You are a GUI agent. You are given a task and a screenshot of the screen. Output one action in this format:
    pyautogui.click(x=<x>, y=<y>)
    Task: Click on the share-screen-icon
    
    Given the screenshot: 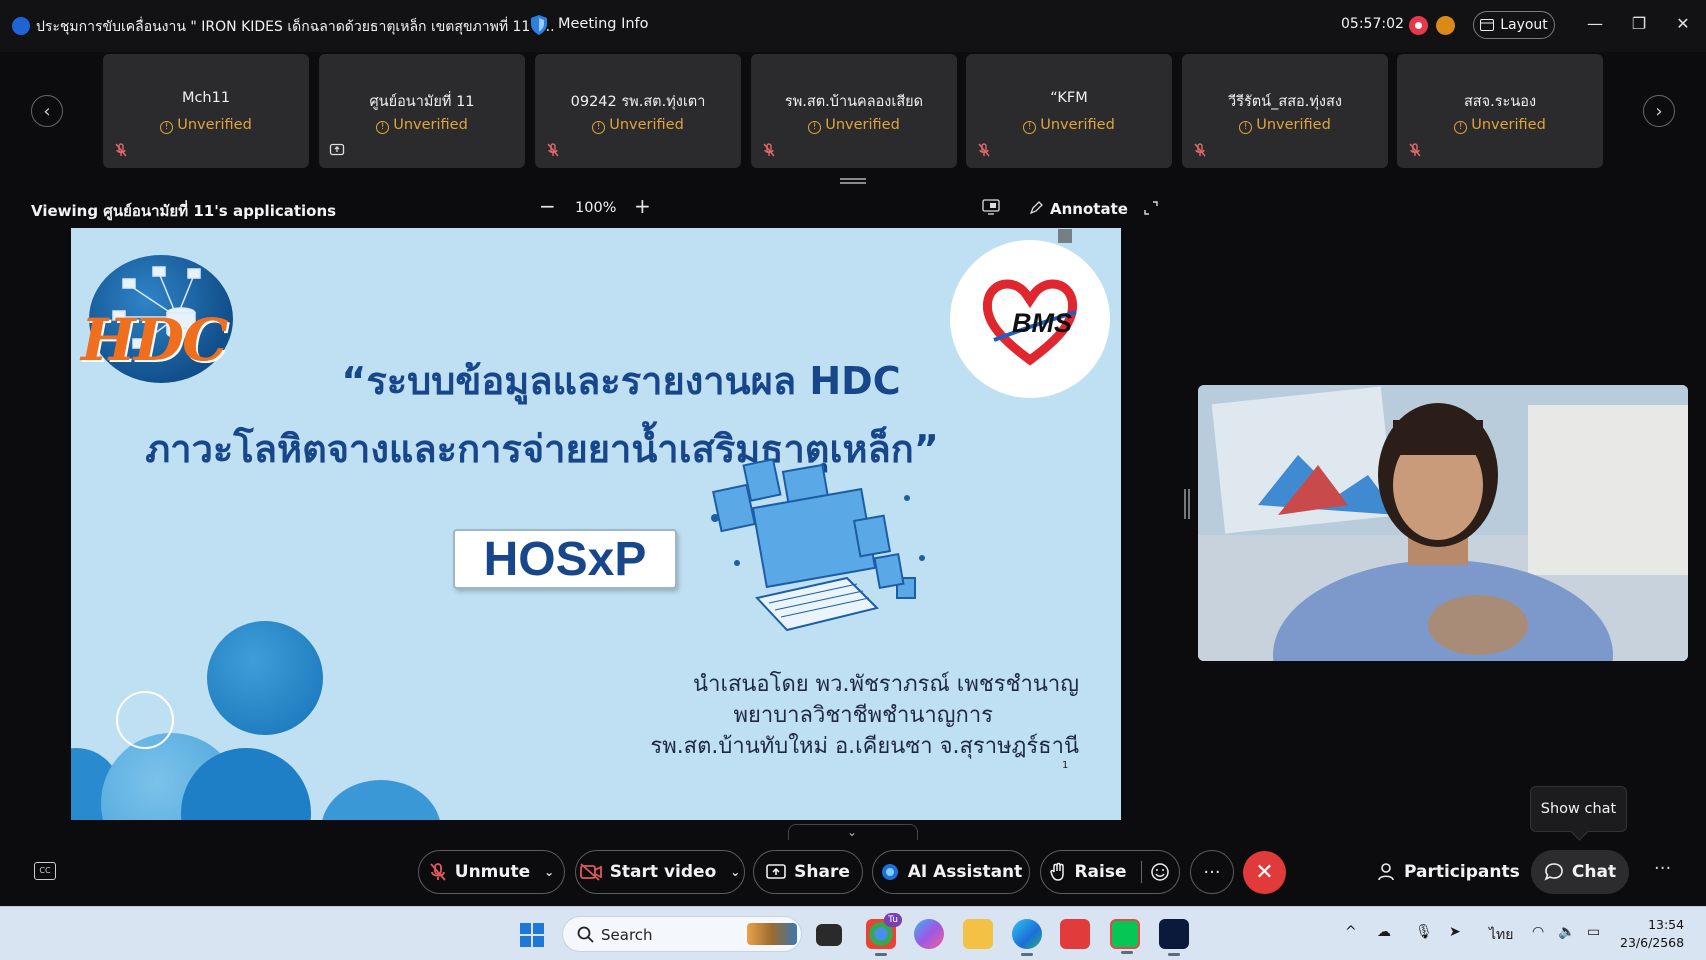 What is the action you would take?
    pyautogui.click(x=776, y=871)
    